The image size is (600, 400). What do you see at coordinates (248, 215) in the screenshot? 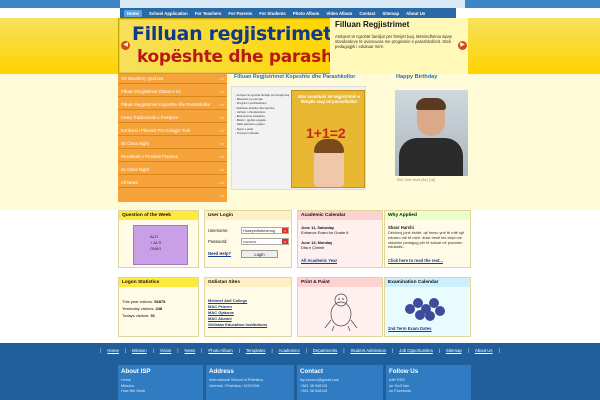
I see `login-title: User Login` at bounding box center [248, 215].